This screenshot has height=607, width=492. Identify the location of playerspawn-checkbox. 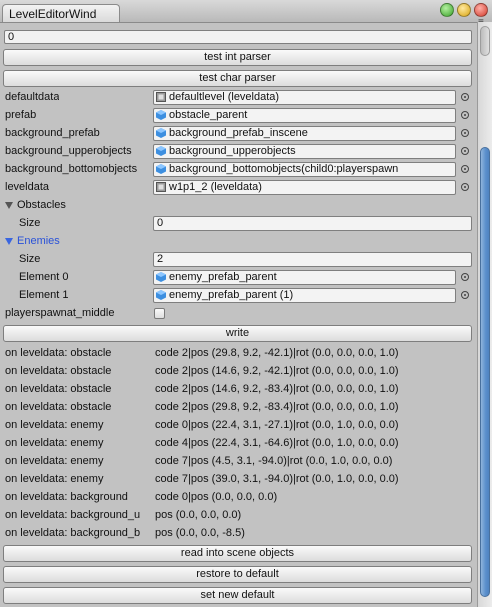
(159, 313).